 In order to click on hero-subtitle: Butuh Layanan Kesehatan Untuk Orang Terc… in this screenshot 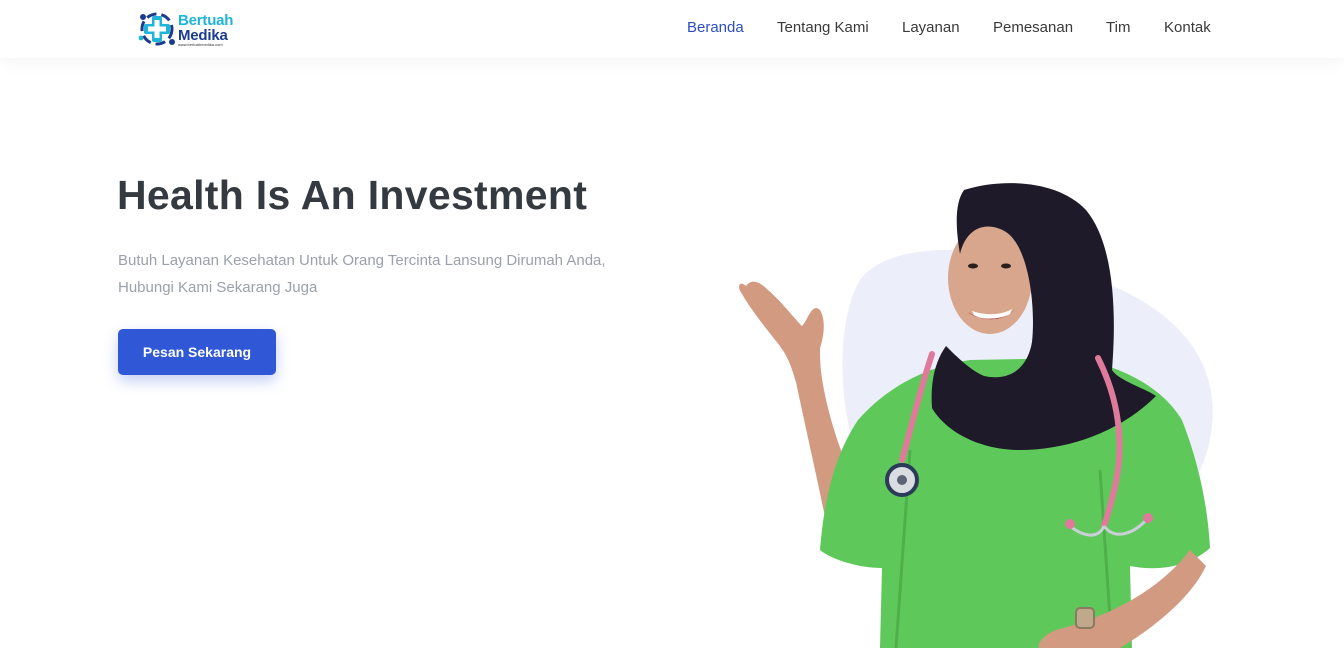, I will do `click(388, 274)`.